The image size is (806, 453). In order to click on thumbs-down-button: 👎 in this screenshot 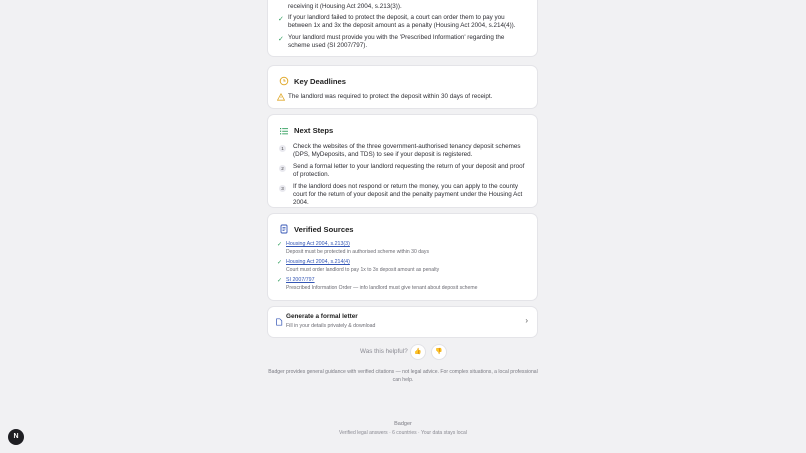, I will do `click(439, 352)`.